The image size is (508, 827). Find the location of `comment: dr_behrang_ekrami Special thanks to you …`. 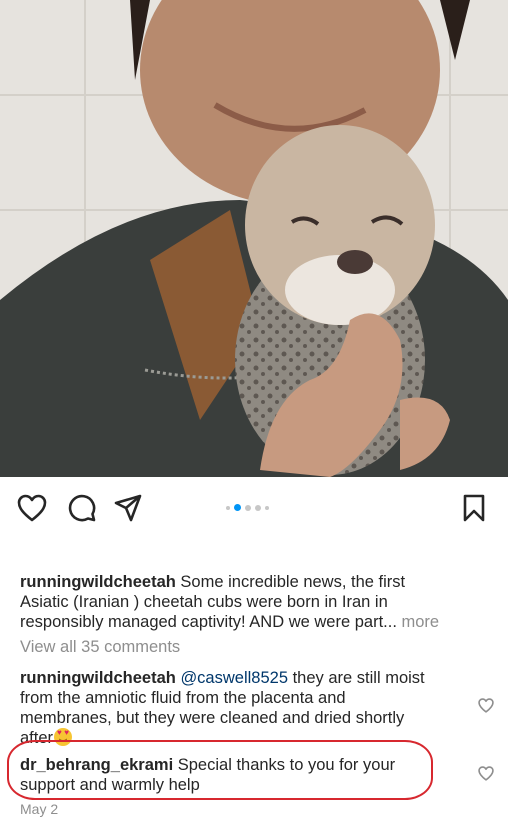

comment: dr_behrang_ekrami Special thanks to you … is located at coordinates (230, 775).